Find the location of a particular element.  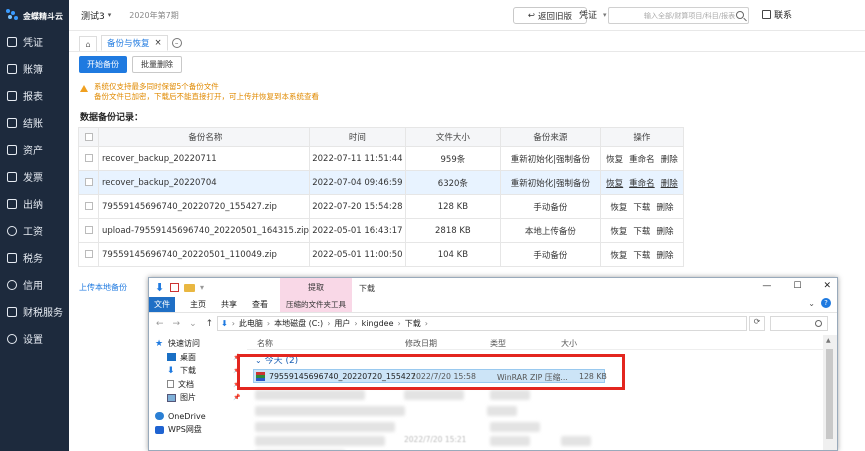

more-tabs-icon: – is located at coordinates (176, 43).